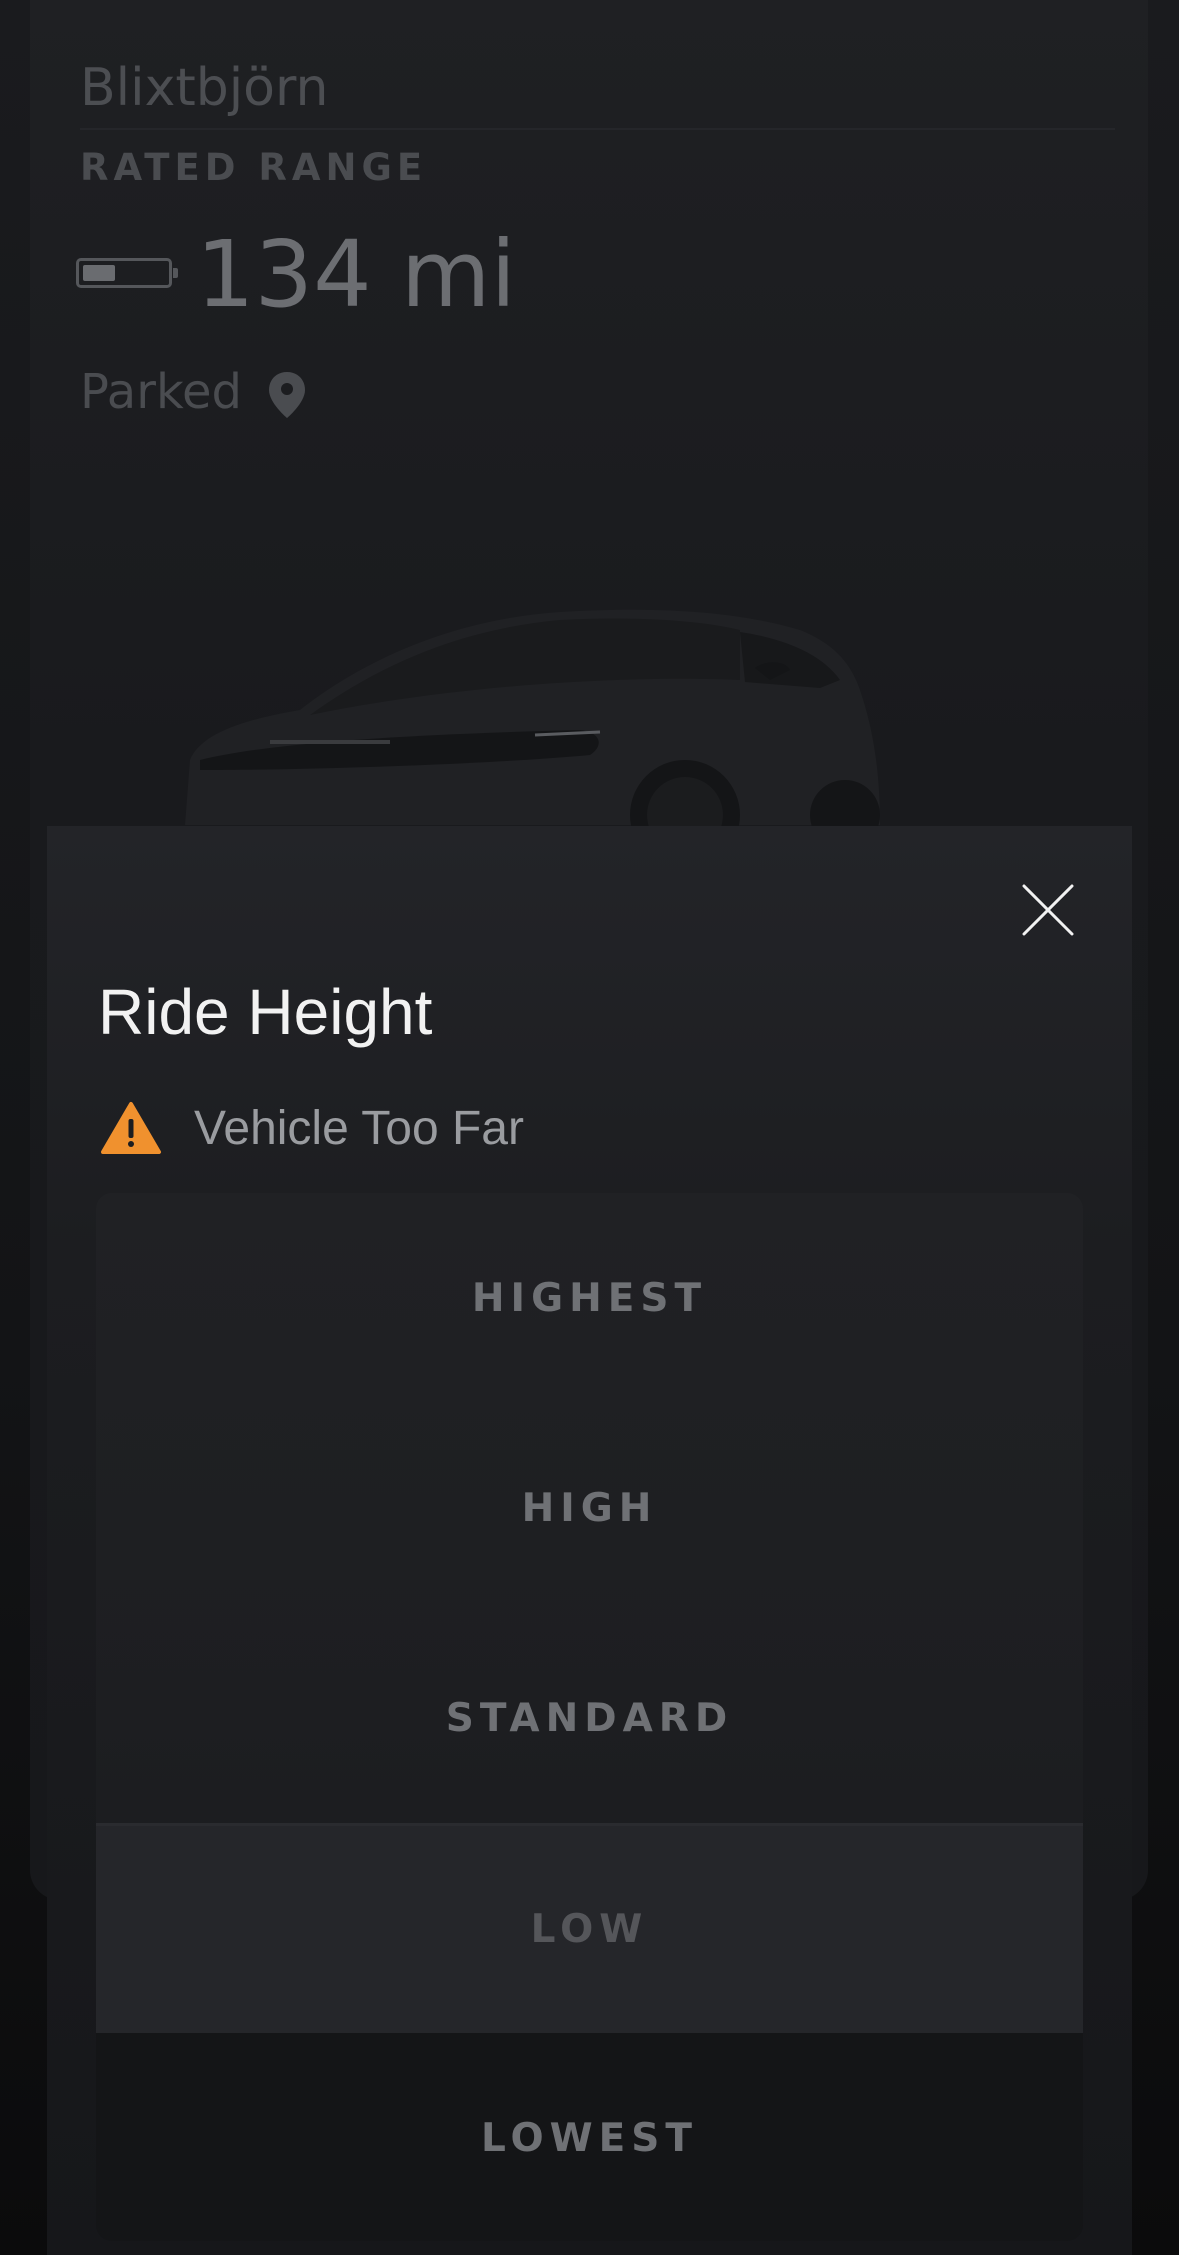  Describe the element at coordinates (1048, 910) in the screenshot. I see `close-icon` at that location.